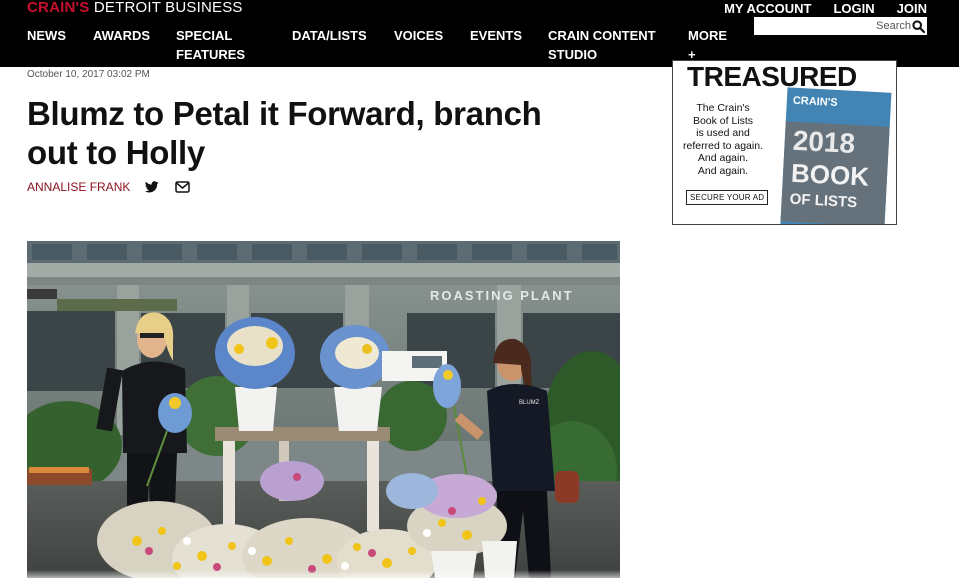 The image size is (959, 578). I want to click on article-dateline: October 10, 2017 03:02 PM, so click(88, 74).